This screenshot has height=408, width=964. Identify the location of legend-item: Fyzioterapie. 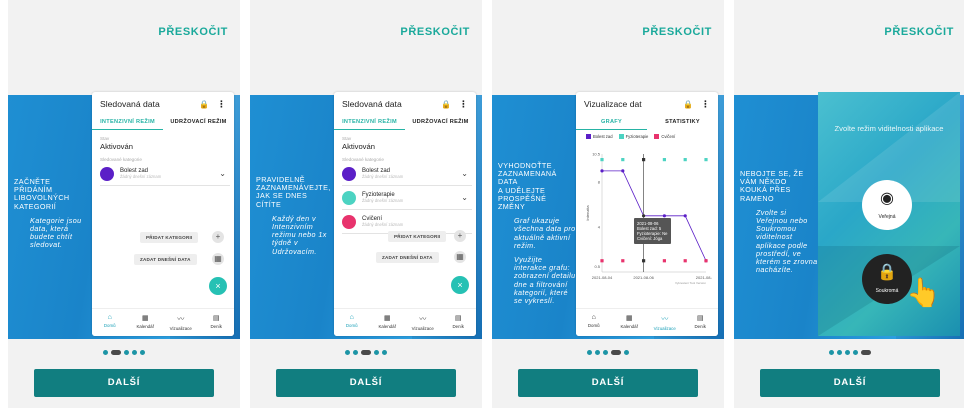
(633, 137).